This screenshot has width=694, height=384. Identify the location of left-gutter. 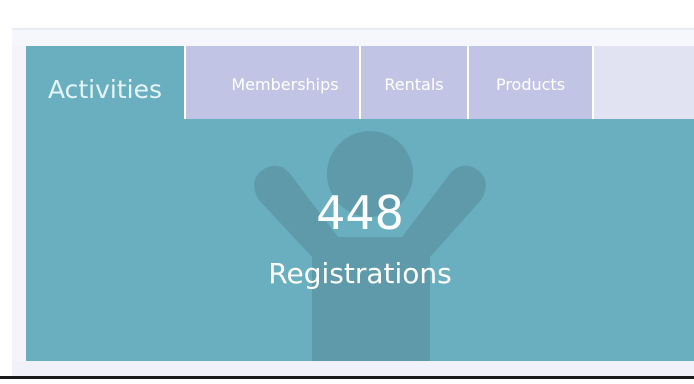
(6, 188).